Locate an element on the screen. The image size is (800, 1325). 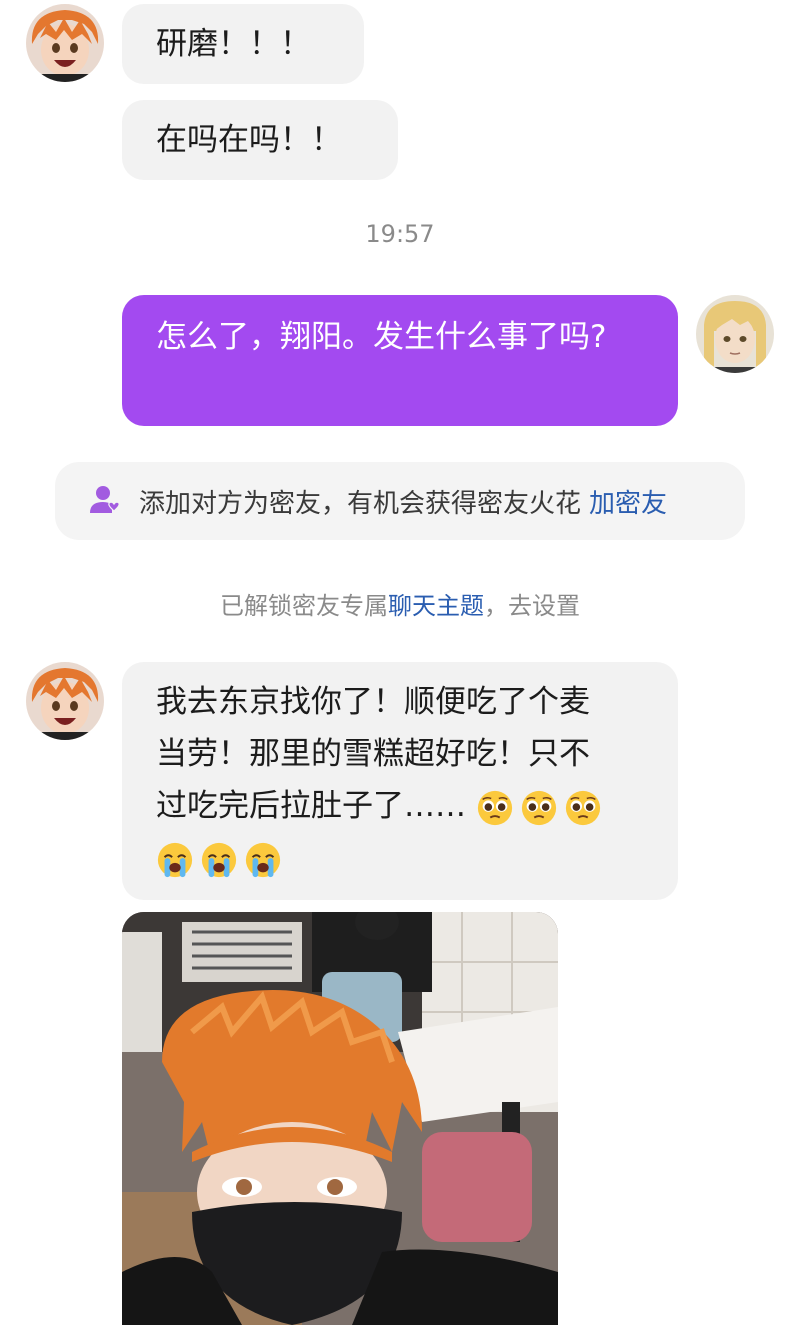
system-text-prefix: 已解锁密友专属 is located at coordinates (304, 606).